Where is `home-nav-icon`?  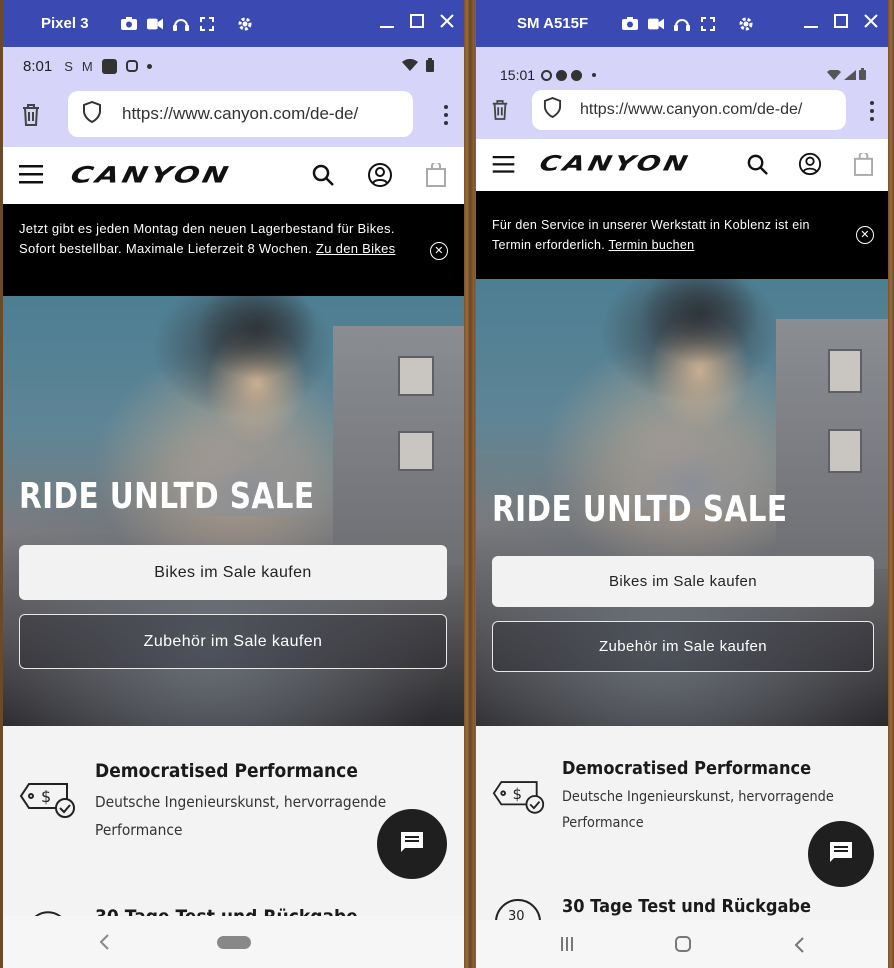 home-nav-icon is located at coordinates (683, 944).